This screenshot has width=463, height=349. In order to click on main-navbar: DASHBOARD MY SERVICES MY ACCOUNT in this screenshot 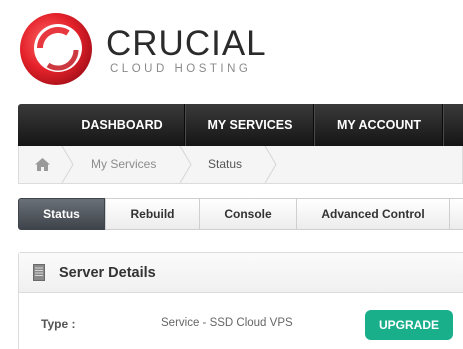, I will do `click(240, 125)`.